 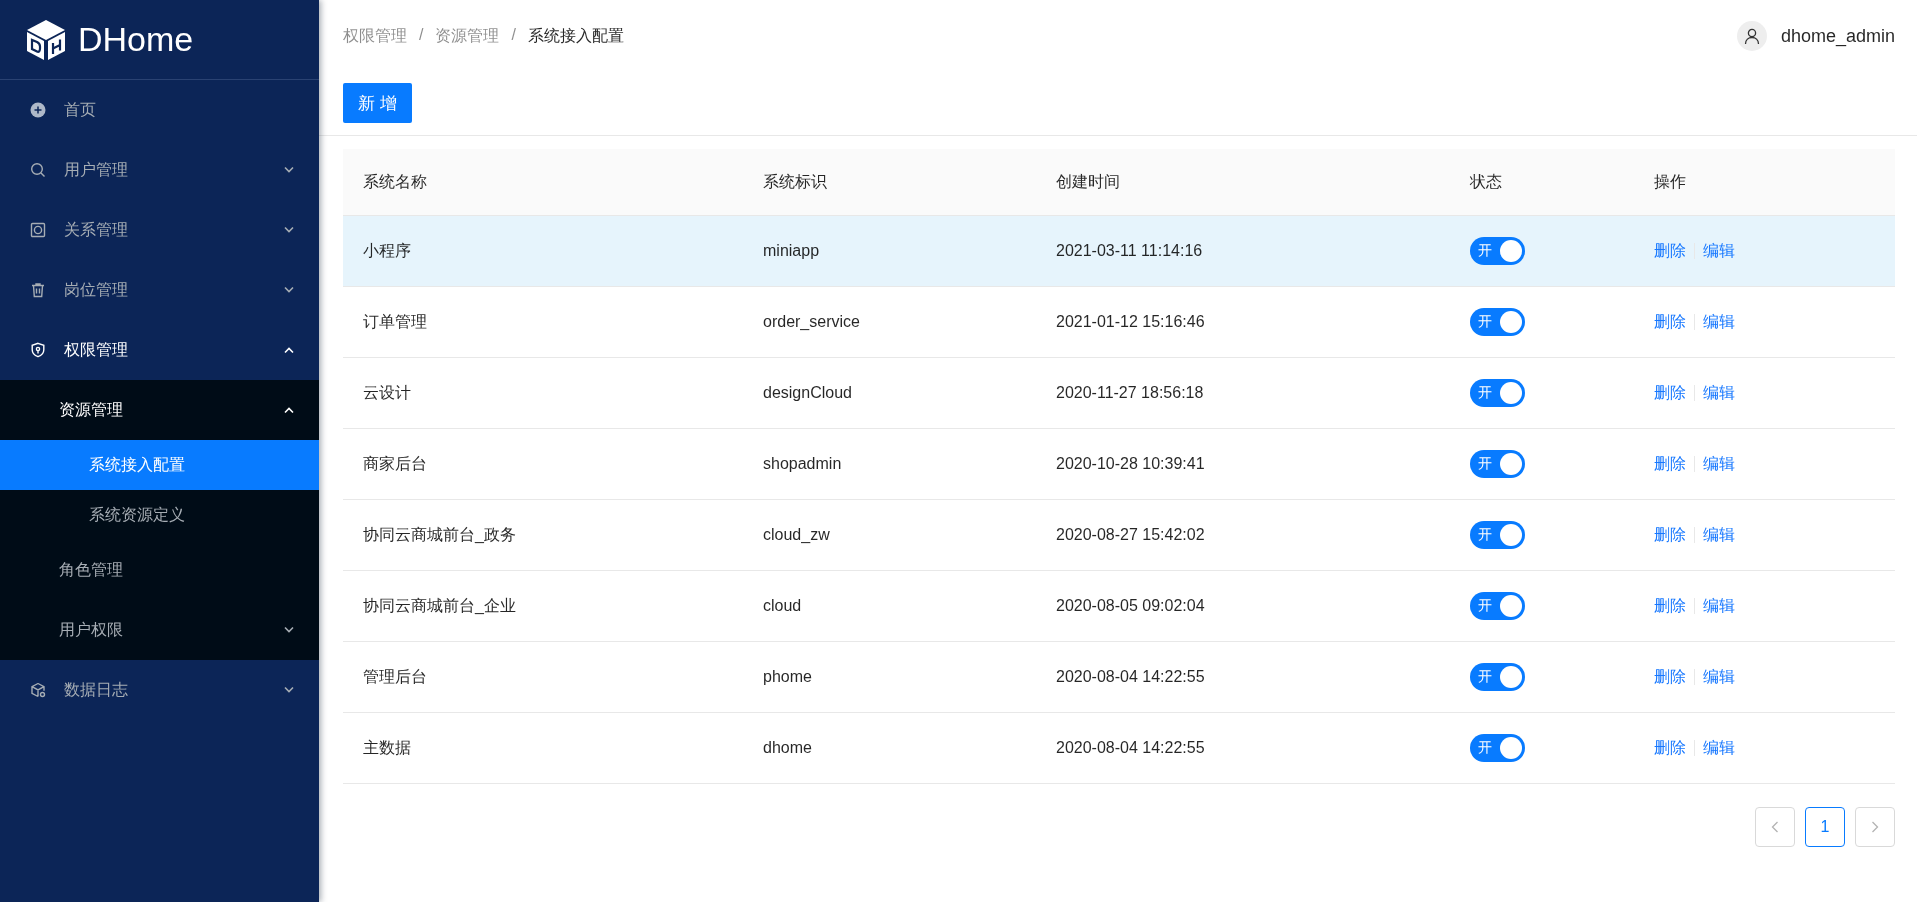 I want to click on table-cell-text: 小程序, so click(x=387, y=250).